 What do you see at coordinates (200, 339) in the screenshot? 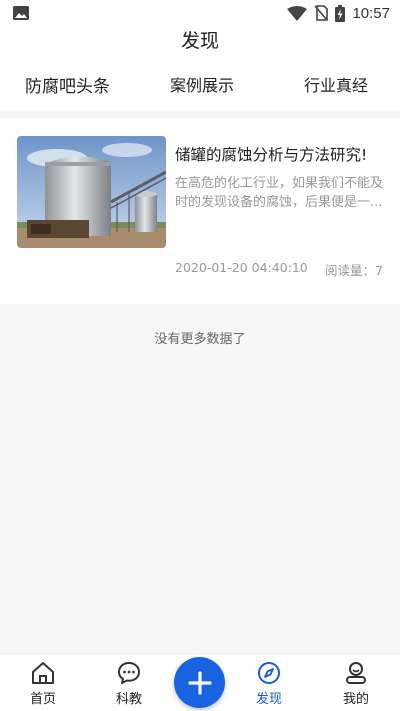
I see `list-end-message: 没有更多数据了` at bounding box center [200, 339].